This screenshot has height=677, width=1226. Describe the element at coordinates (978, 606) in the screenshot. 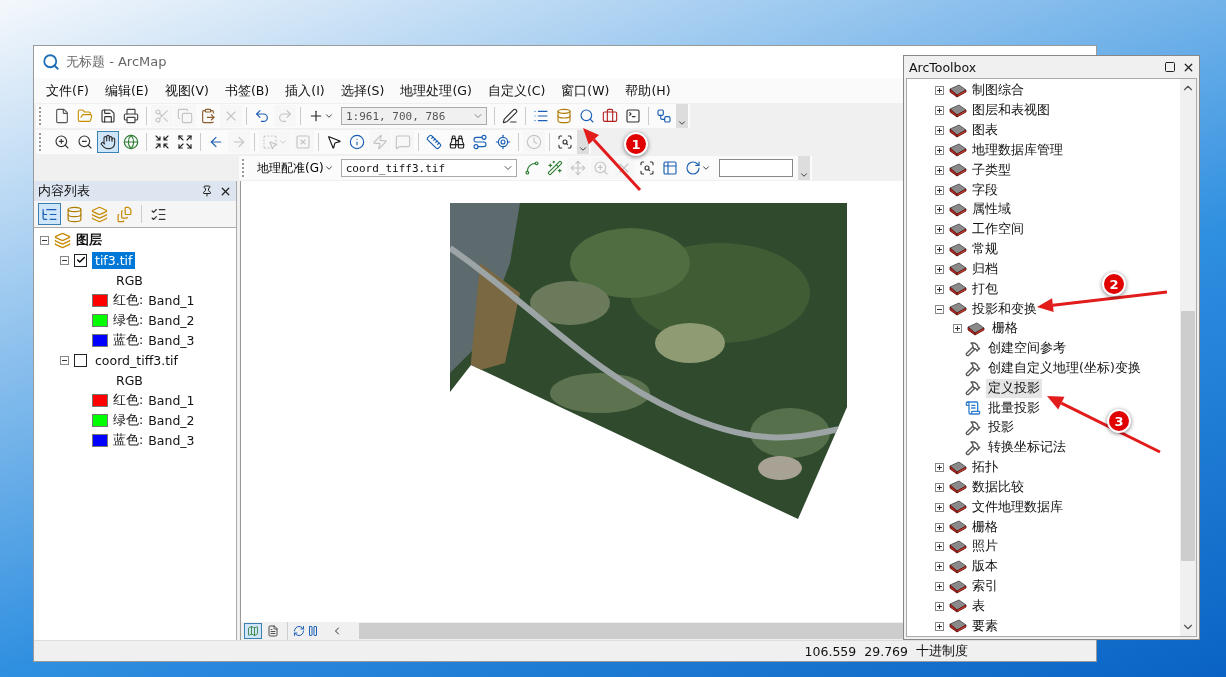

I see `toolbox-label: 表` at that location.